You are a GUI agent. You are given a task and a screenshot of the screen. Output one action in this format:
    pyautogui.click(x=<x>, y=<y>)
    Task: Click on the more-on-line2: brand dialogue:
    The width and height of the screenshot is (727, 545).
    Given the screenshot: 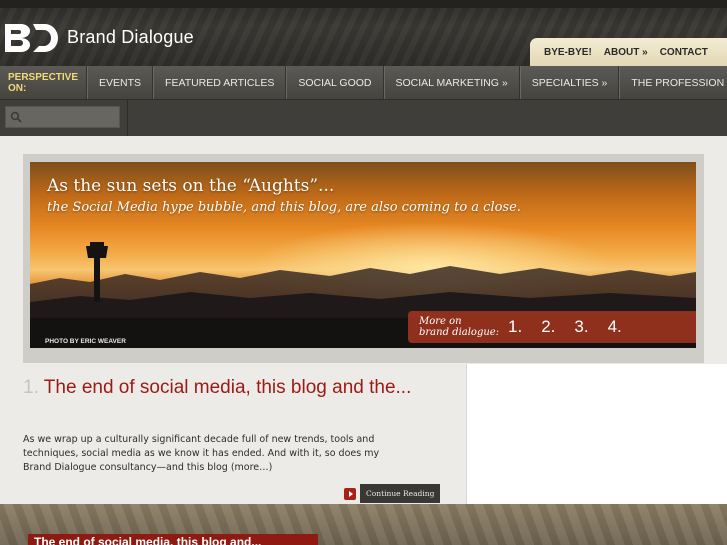 What is the action you would take?
    pyautogui.click(x=459, y=332)
    